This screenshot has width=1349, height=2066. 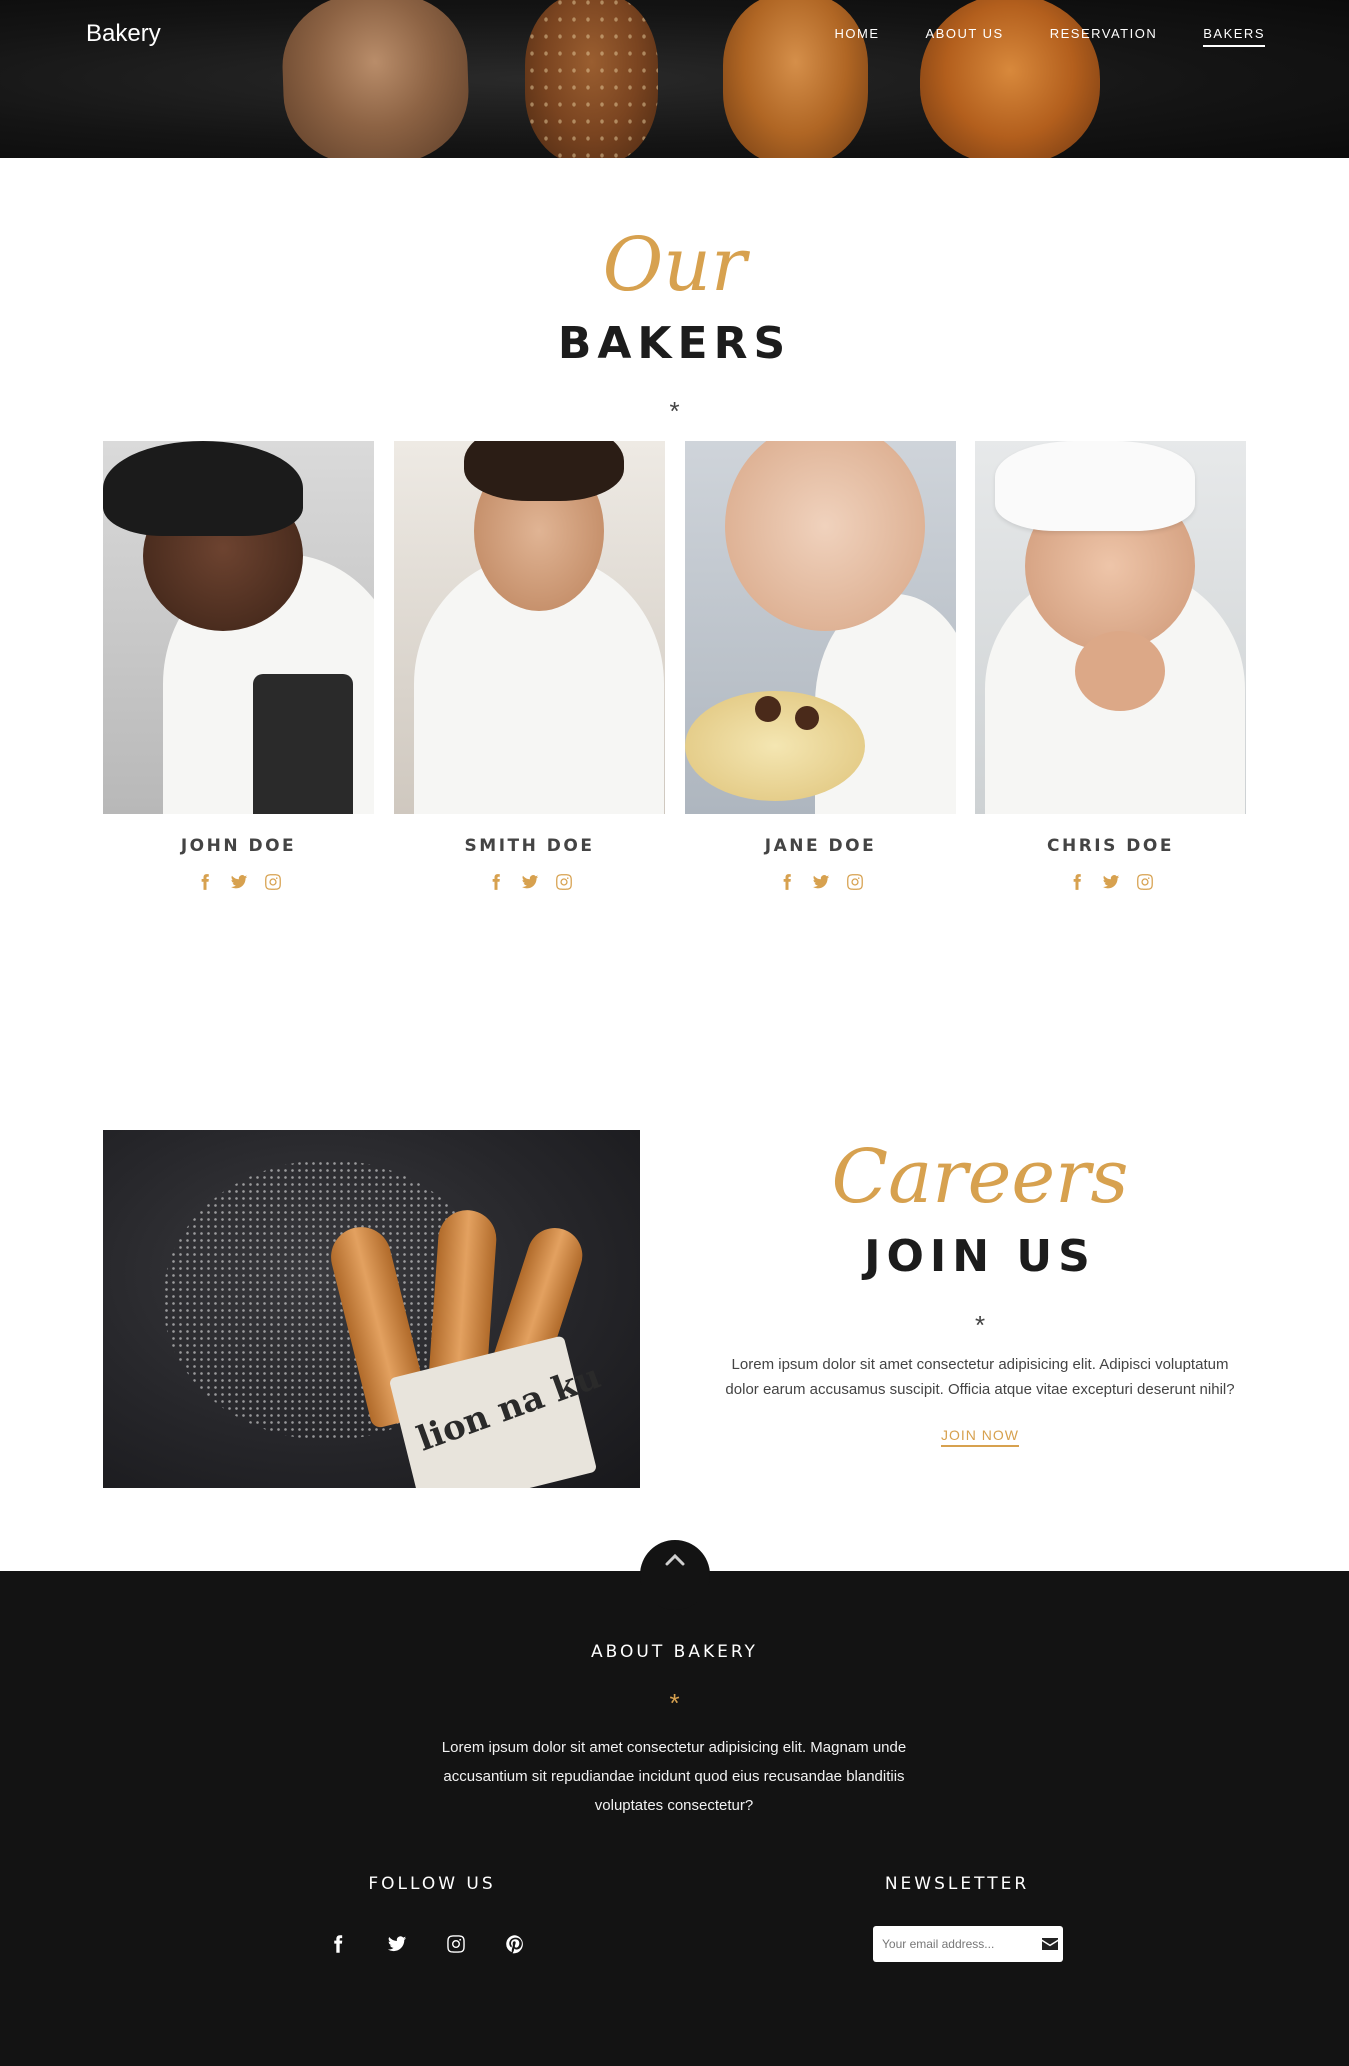 I want to click on back-to-top-button, so click(x=675, y=1575).